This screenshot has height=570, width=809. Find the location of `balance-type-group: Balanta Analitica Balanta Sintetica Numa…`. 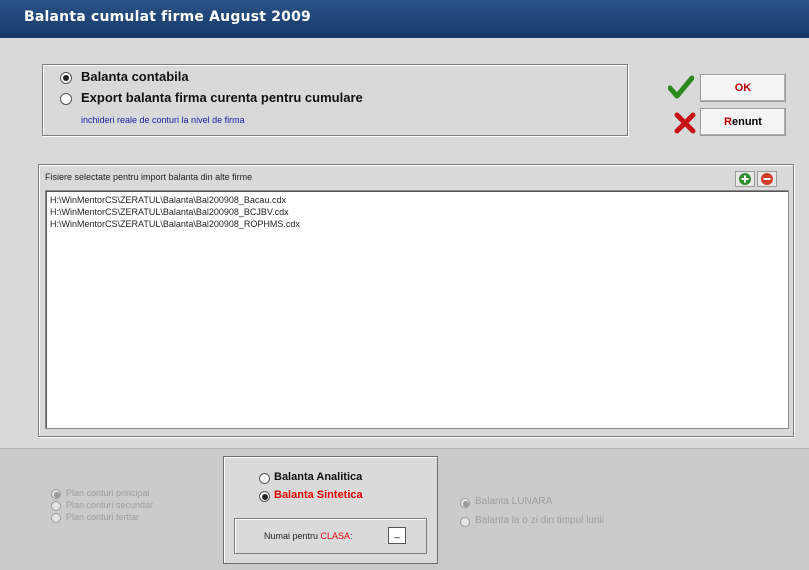

balance-type-group: Balanta Analitica Balanta Sintetica Numa… is located at coordinates (330, 510).